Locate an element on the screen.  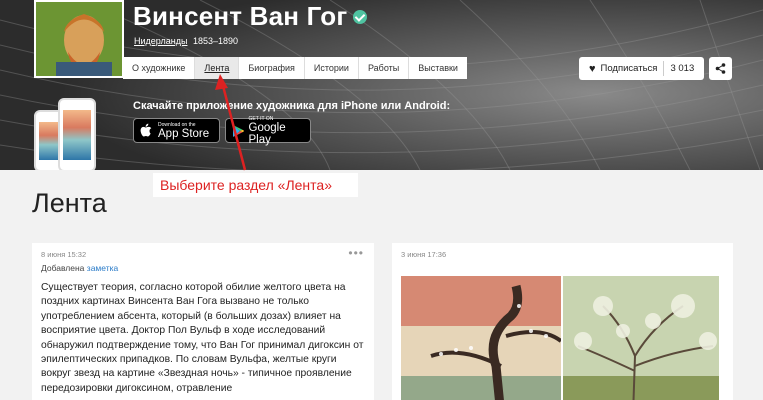
heart-icon: ♥ is located at coordinates (592, 68).